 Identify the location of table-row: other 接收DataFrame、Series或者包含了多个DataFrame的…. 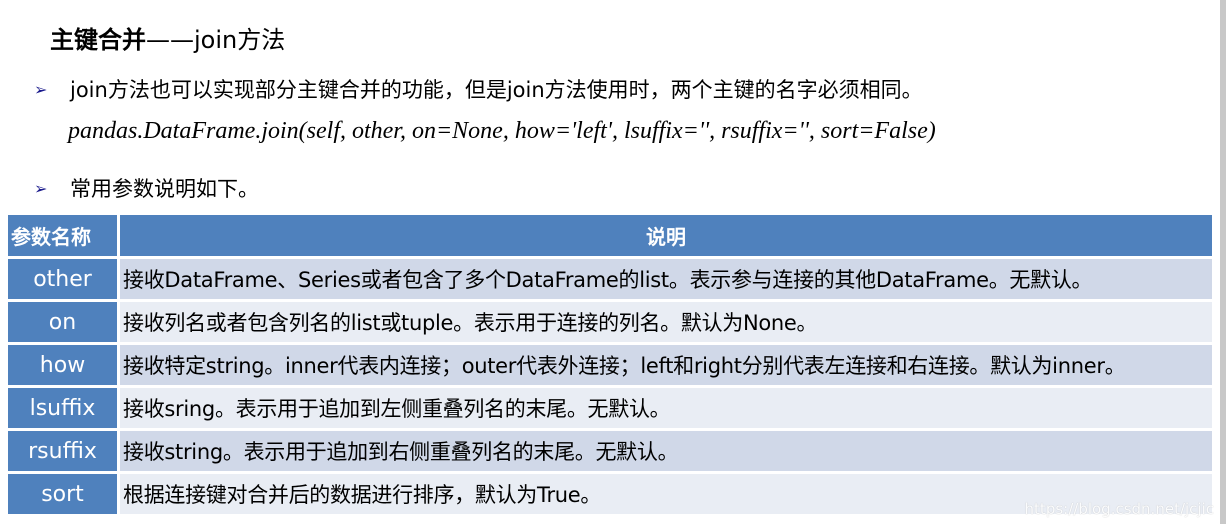
(610, 280).